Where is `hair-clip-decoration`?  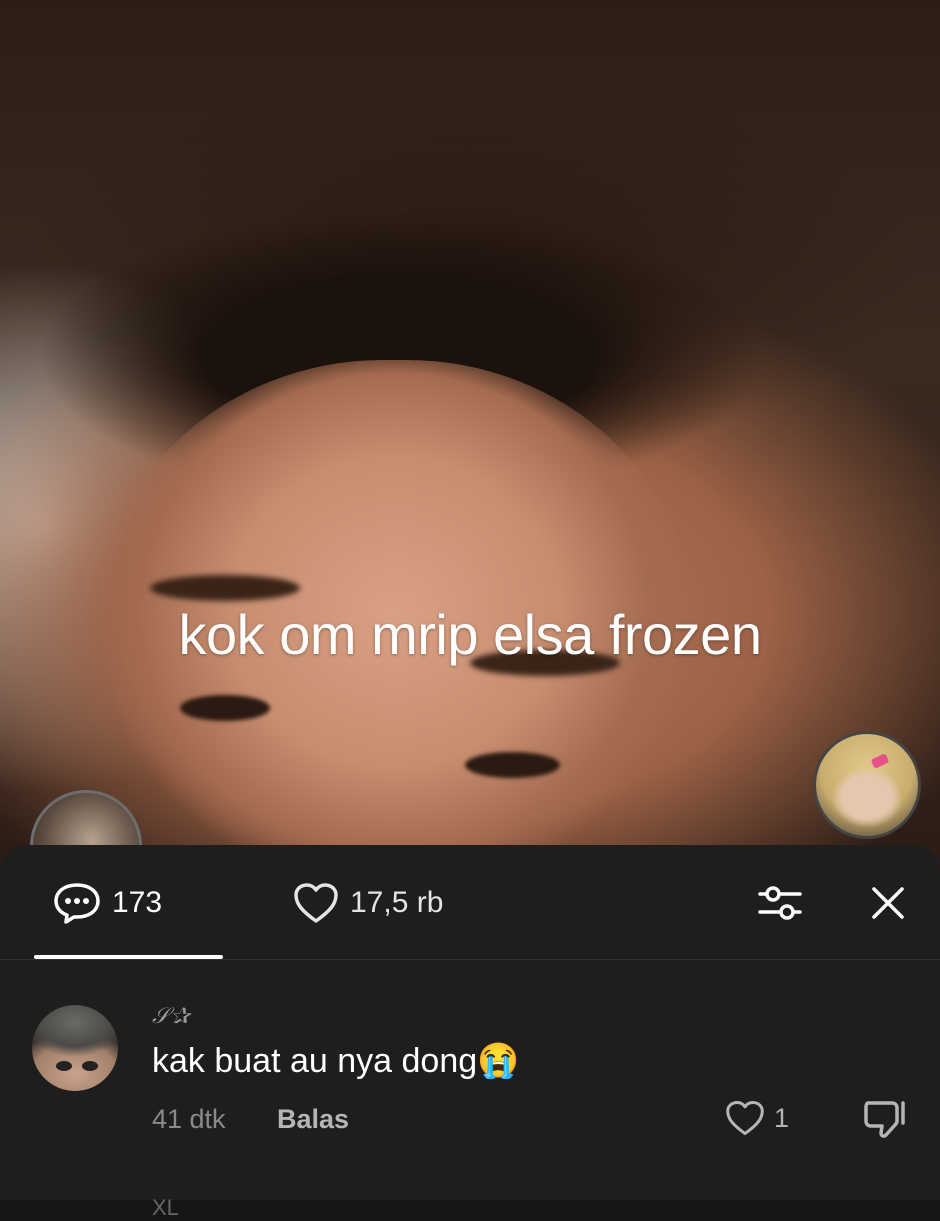
hair-clip-decoration is located at coordinates (880, 761).